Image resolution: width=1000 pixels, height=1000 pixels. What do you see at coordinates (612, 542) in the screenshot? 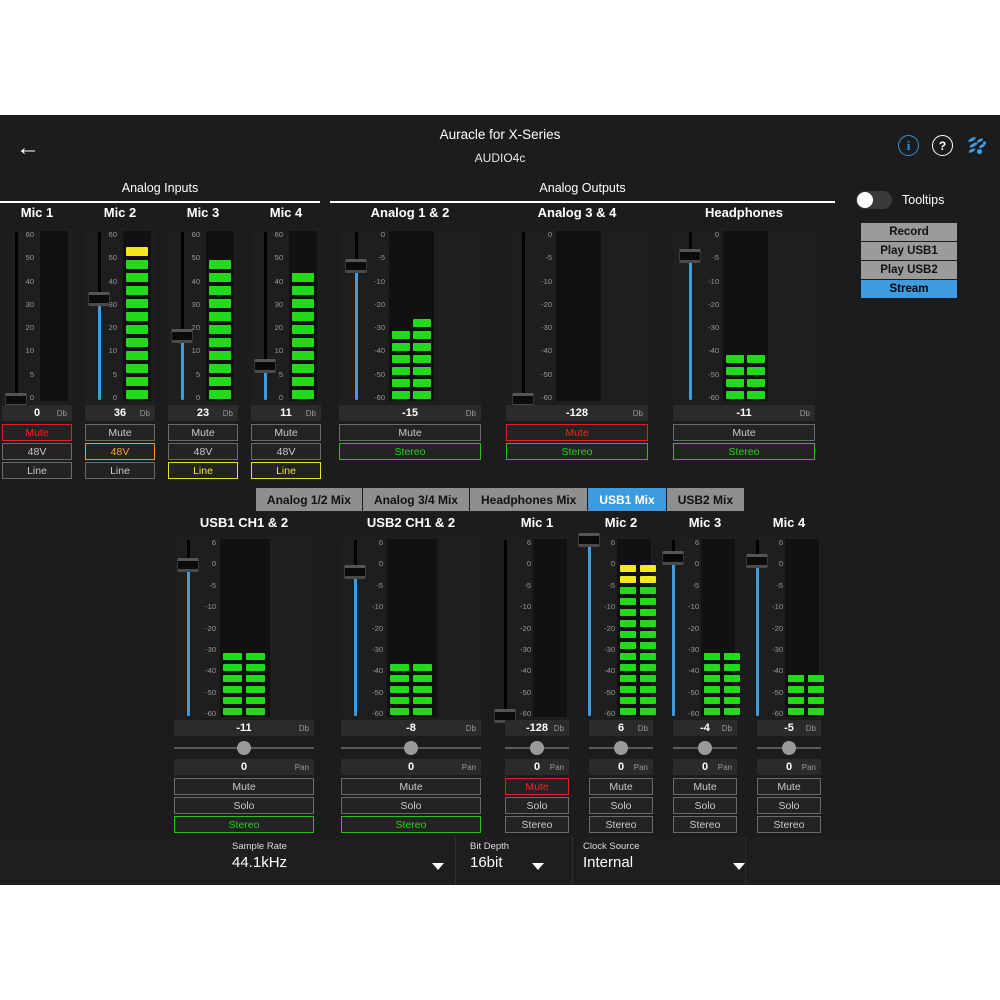
I see `scale-tick: 6` at bounding box center [612, 542].